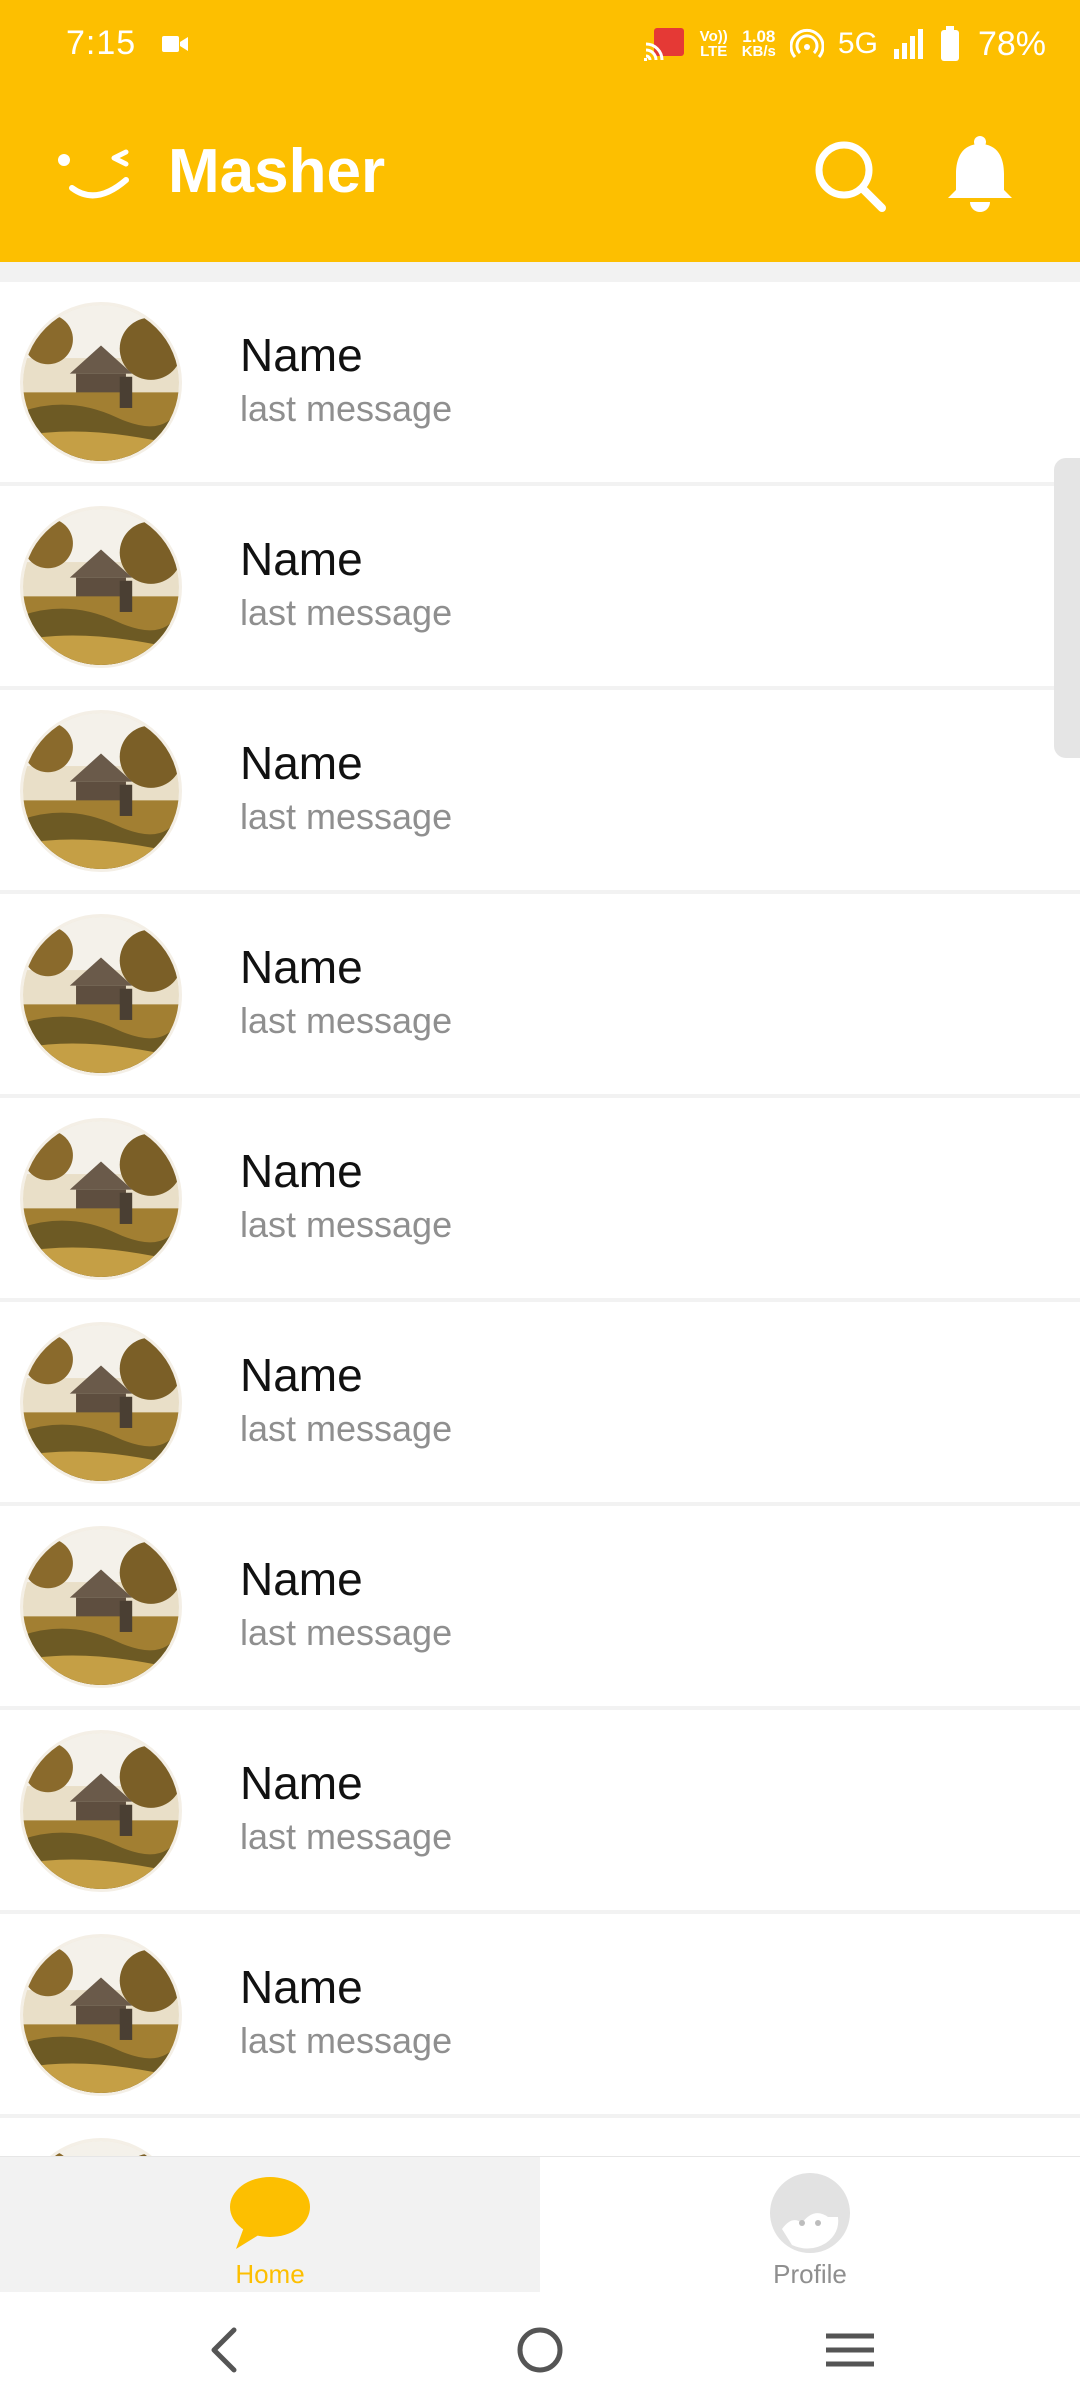  I want to click on app-bar: Masher, so click(540, 175).